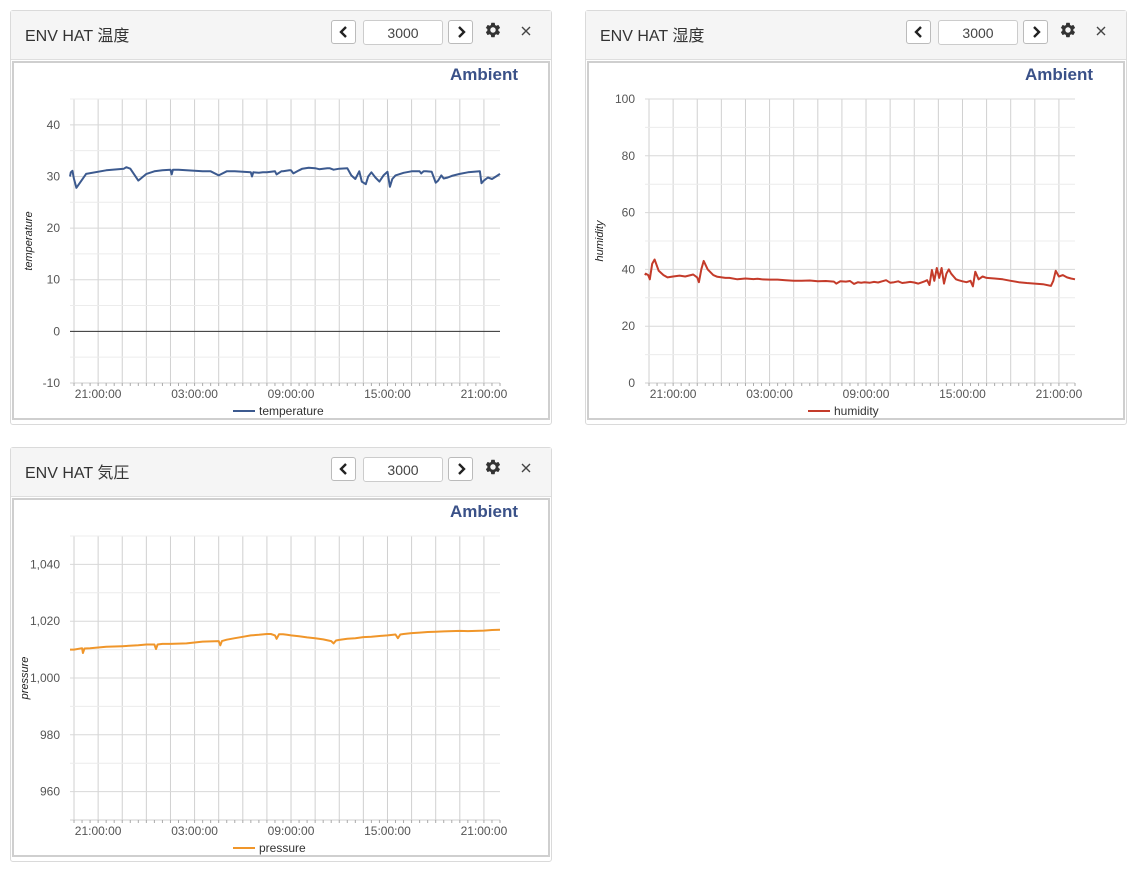 The image size is (1142, 870). What do you see at coordinates (54, 176) in the screenshot?
I see `y-tick-label: 30` at bounding box center [54, 176].